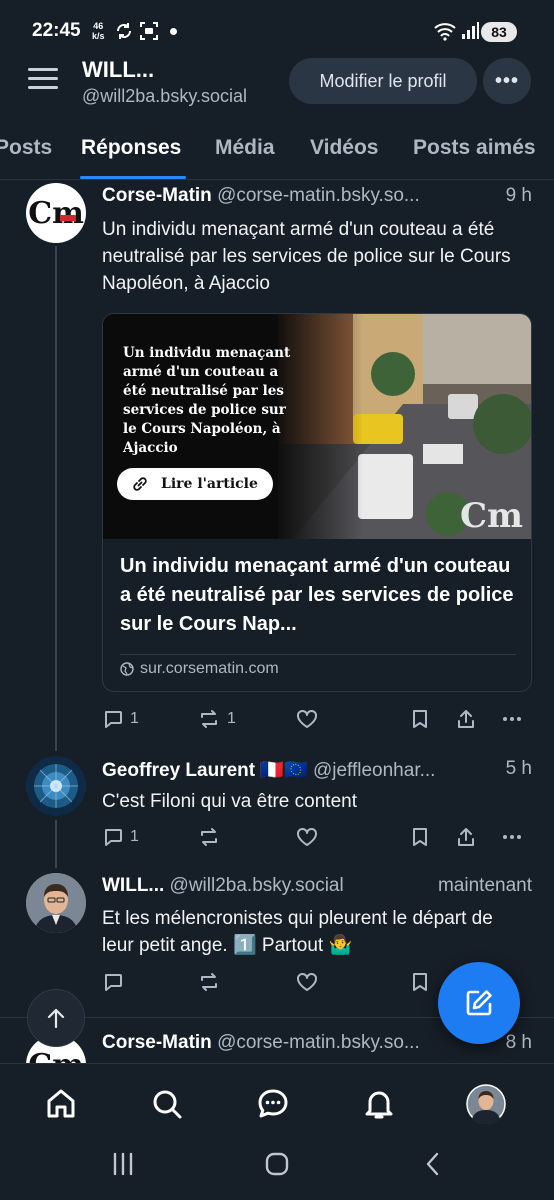 The width and height of the screenshot is (554, 1200). I want to click on back-icon, so click(433, 1164).